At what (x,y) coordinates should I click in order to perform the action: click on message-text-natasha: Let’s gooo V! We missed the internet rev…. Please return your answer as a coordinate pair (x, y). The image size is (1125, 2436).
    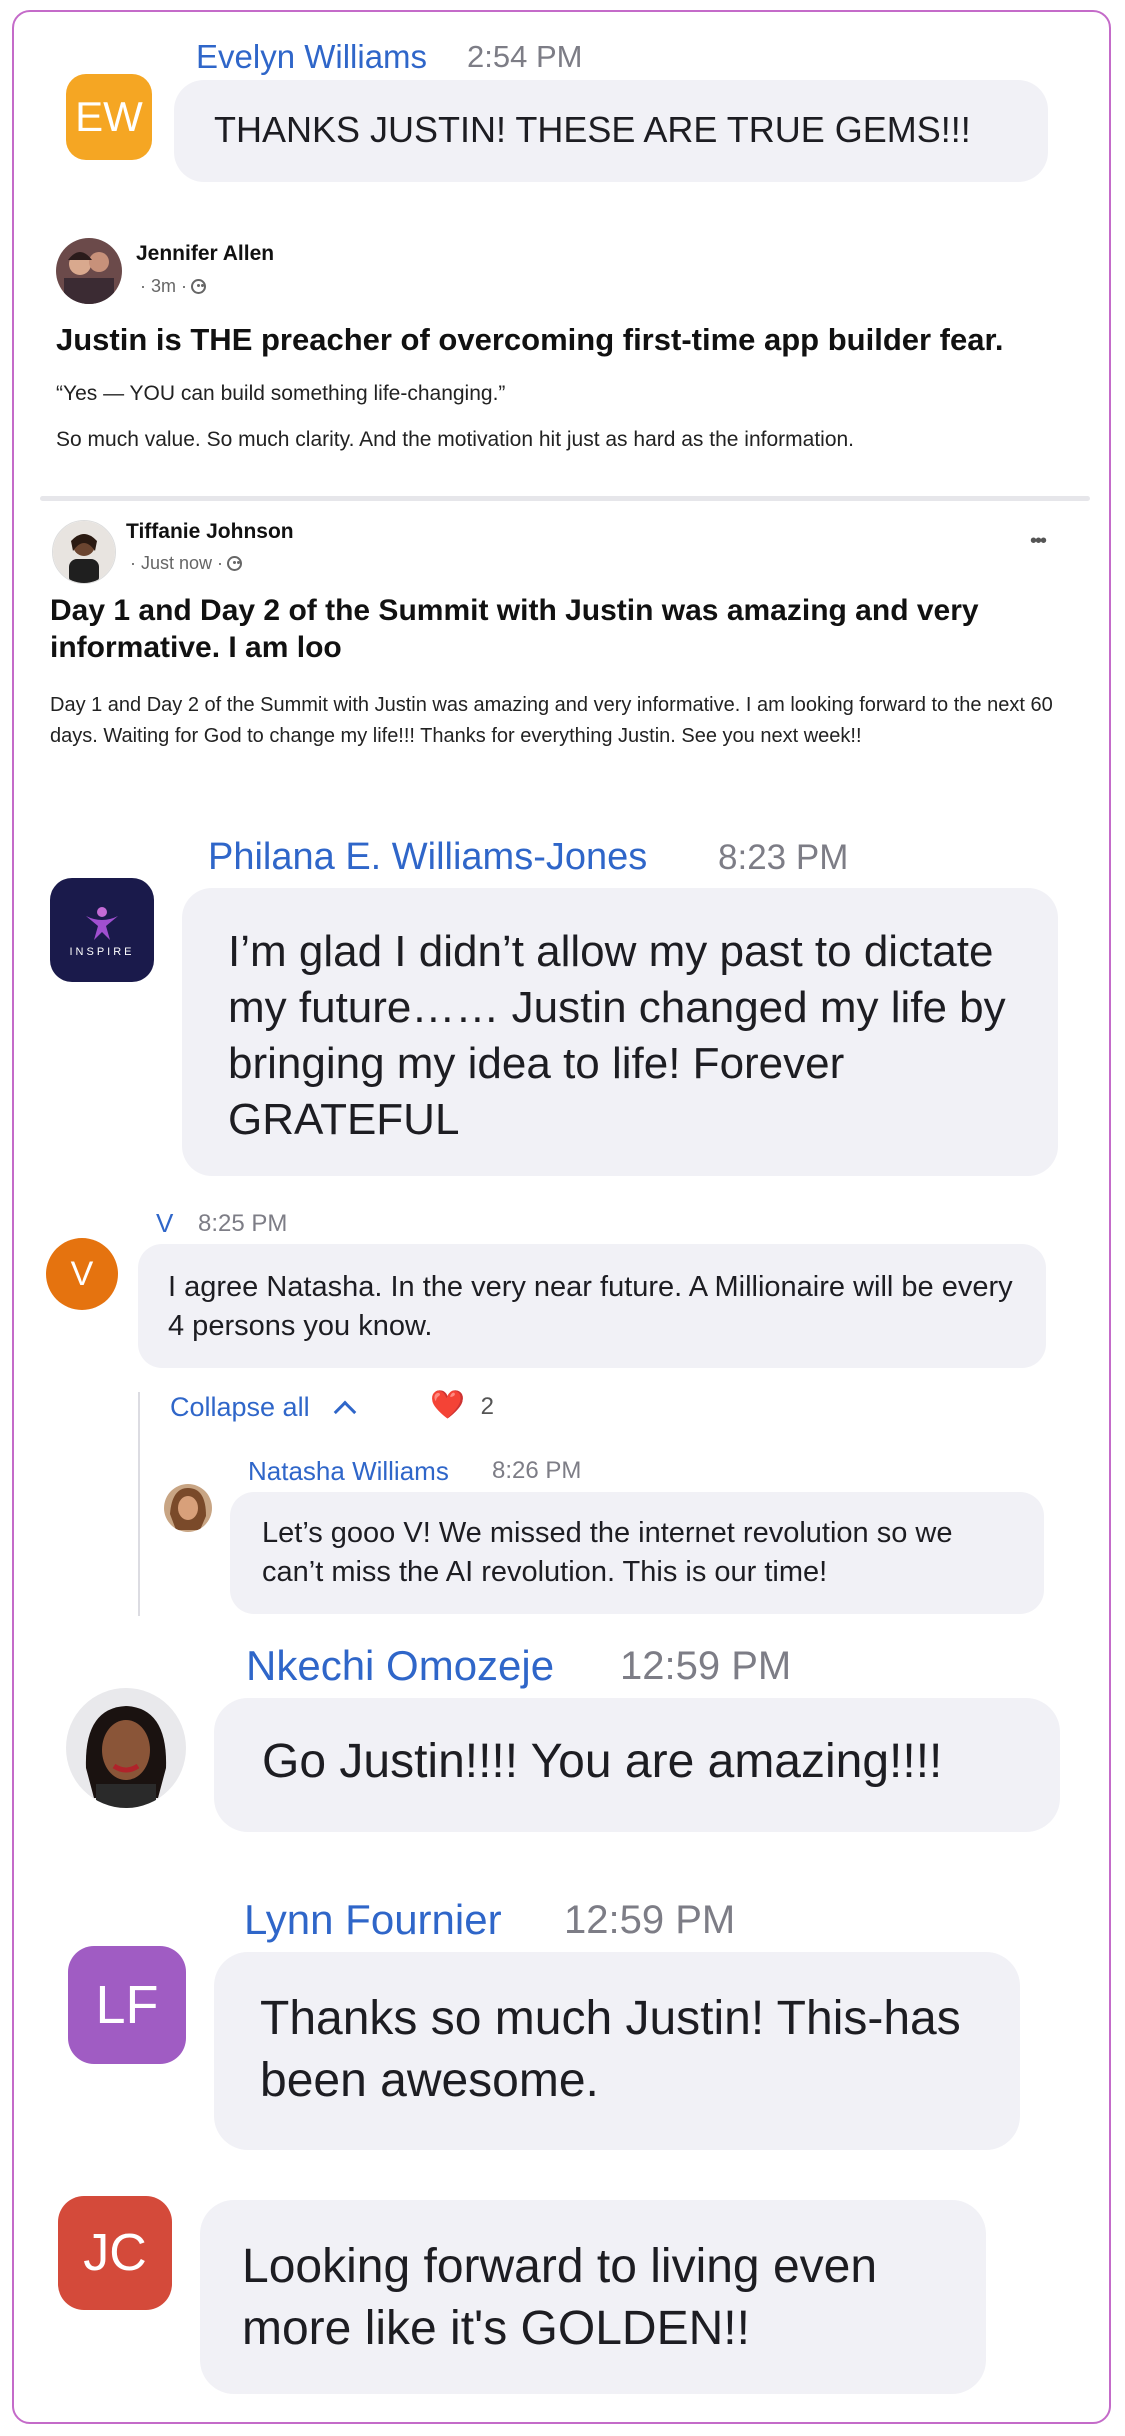
    Looking at the image, I should click on (607, 1552).